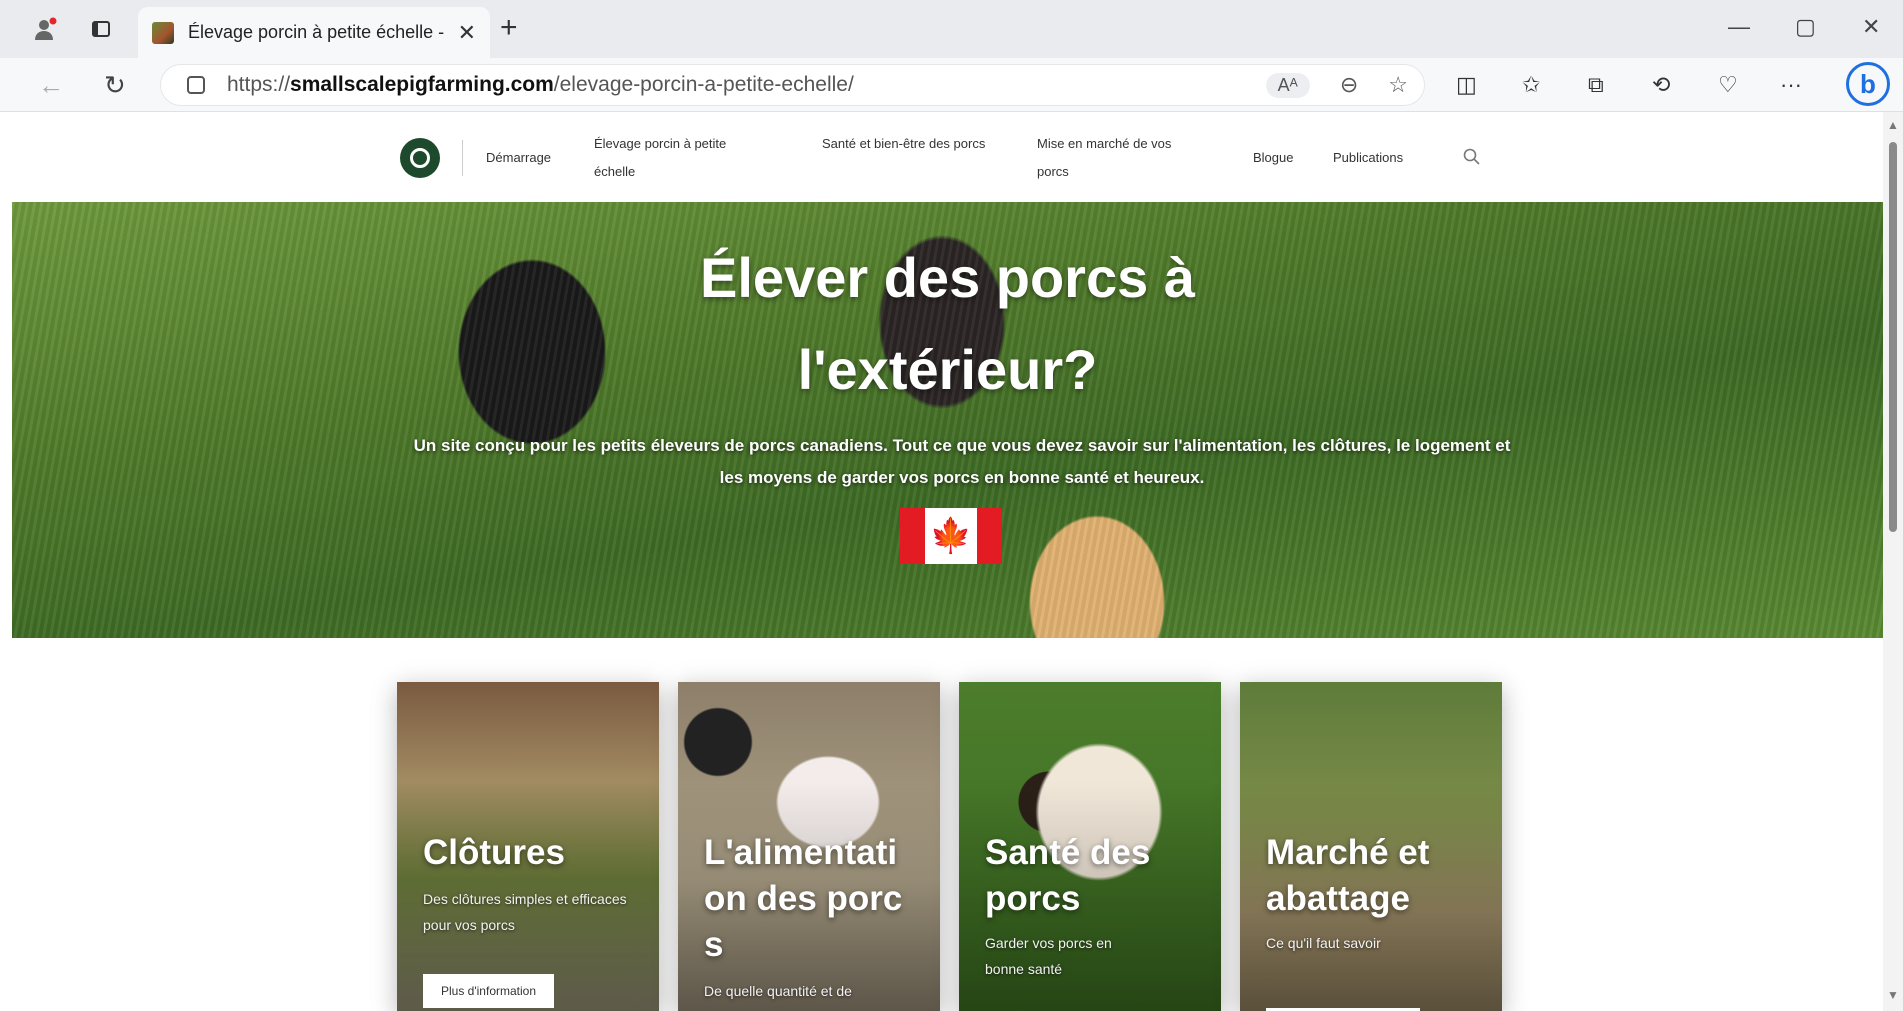 This screenshot has height=1011, width=1903. Describe the element at coordinates (1893, 125) in the screenshot. I see `scroll-up-icon: ▲` at that location.